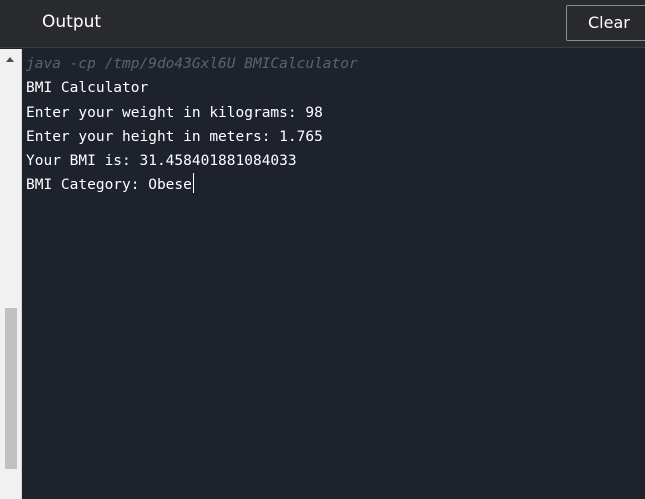 The width and height of the screenshot is (645, 499). Describe the element at coordinates (72, 22) in the screenshot. I see `output-title: Output` at that location.